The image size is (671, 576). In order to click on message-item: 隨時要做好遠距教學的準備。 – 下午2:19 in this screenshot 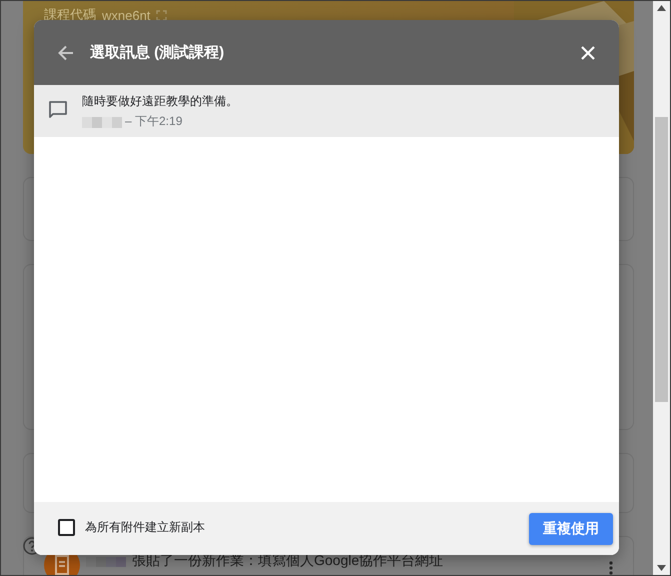, I will do `click(326, 111)`.